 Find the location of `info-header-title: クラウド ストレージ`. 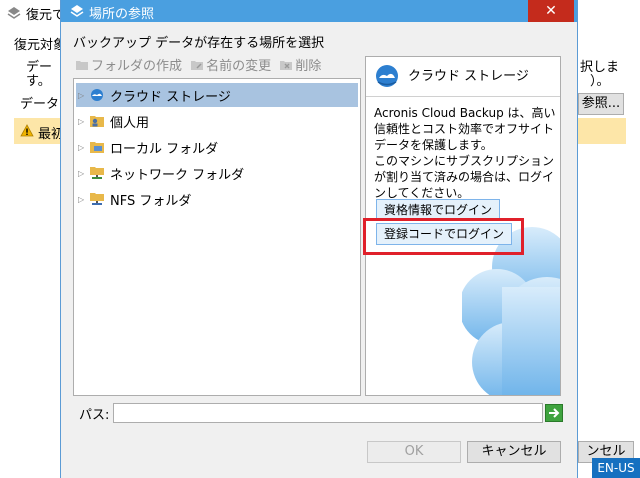

info-header-title: クラウド ストレージ is located at coordinates (468, 76).